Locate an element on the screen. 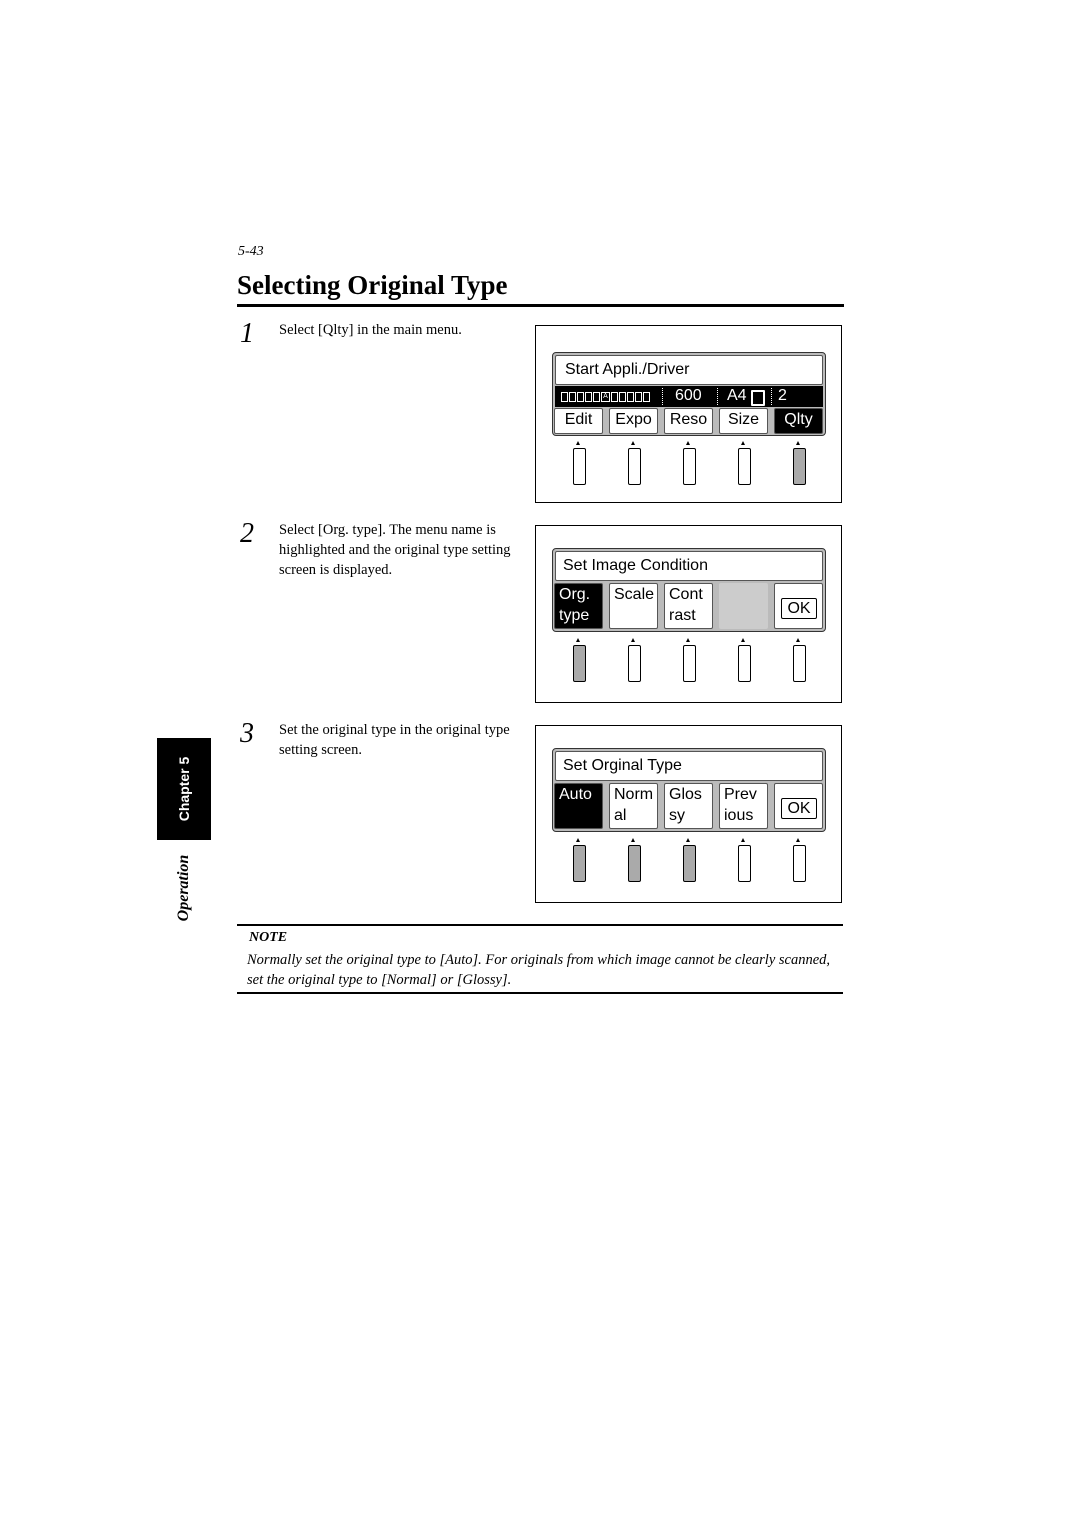 The width and height of the screenshot is (1080, 1528). copies-value: 2 is located at coordinates (782, 395).